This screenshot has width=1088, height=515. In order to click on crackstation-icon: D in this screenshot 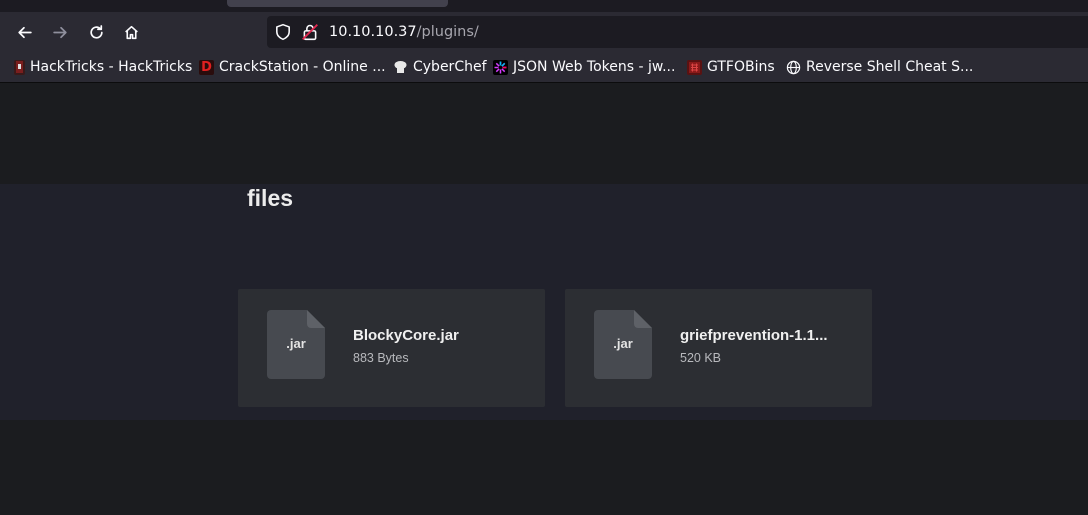, I will do `click(206, 67)`.